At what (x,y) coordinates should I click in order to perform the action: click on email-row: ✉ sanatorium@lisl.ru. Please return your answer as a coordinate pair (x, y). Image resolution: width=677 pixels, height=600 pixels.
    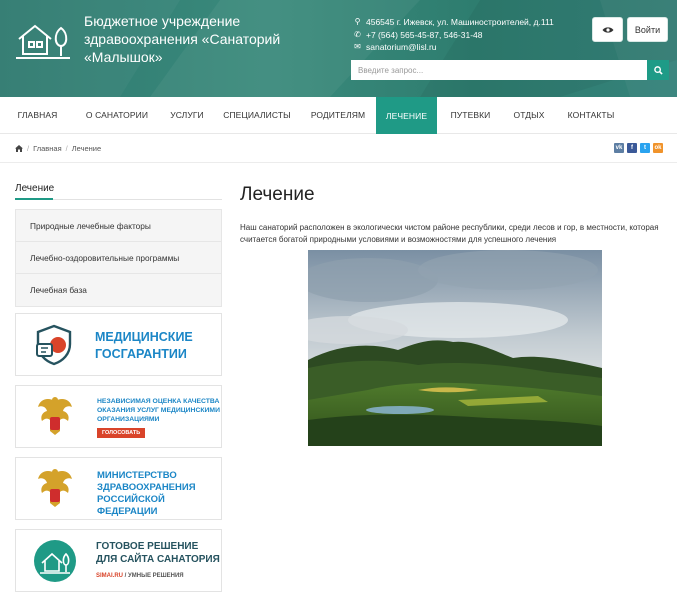
    Looking at the image, I should click on (453, 47).